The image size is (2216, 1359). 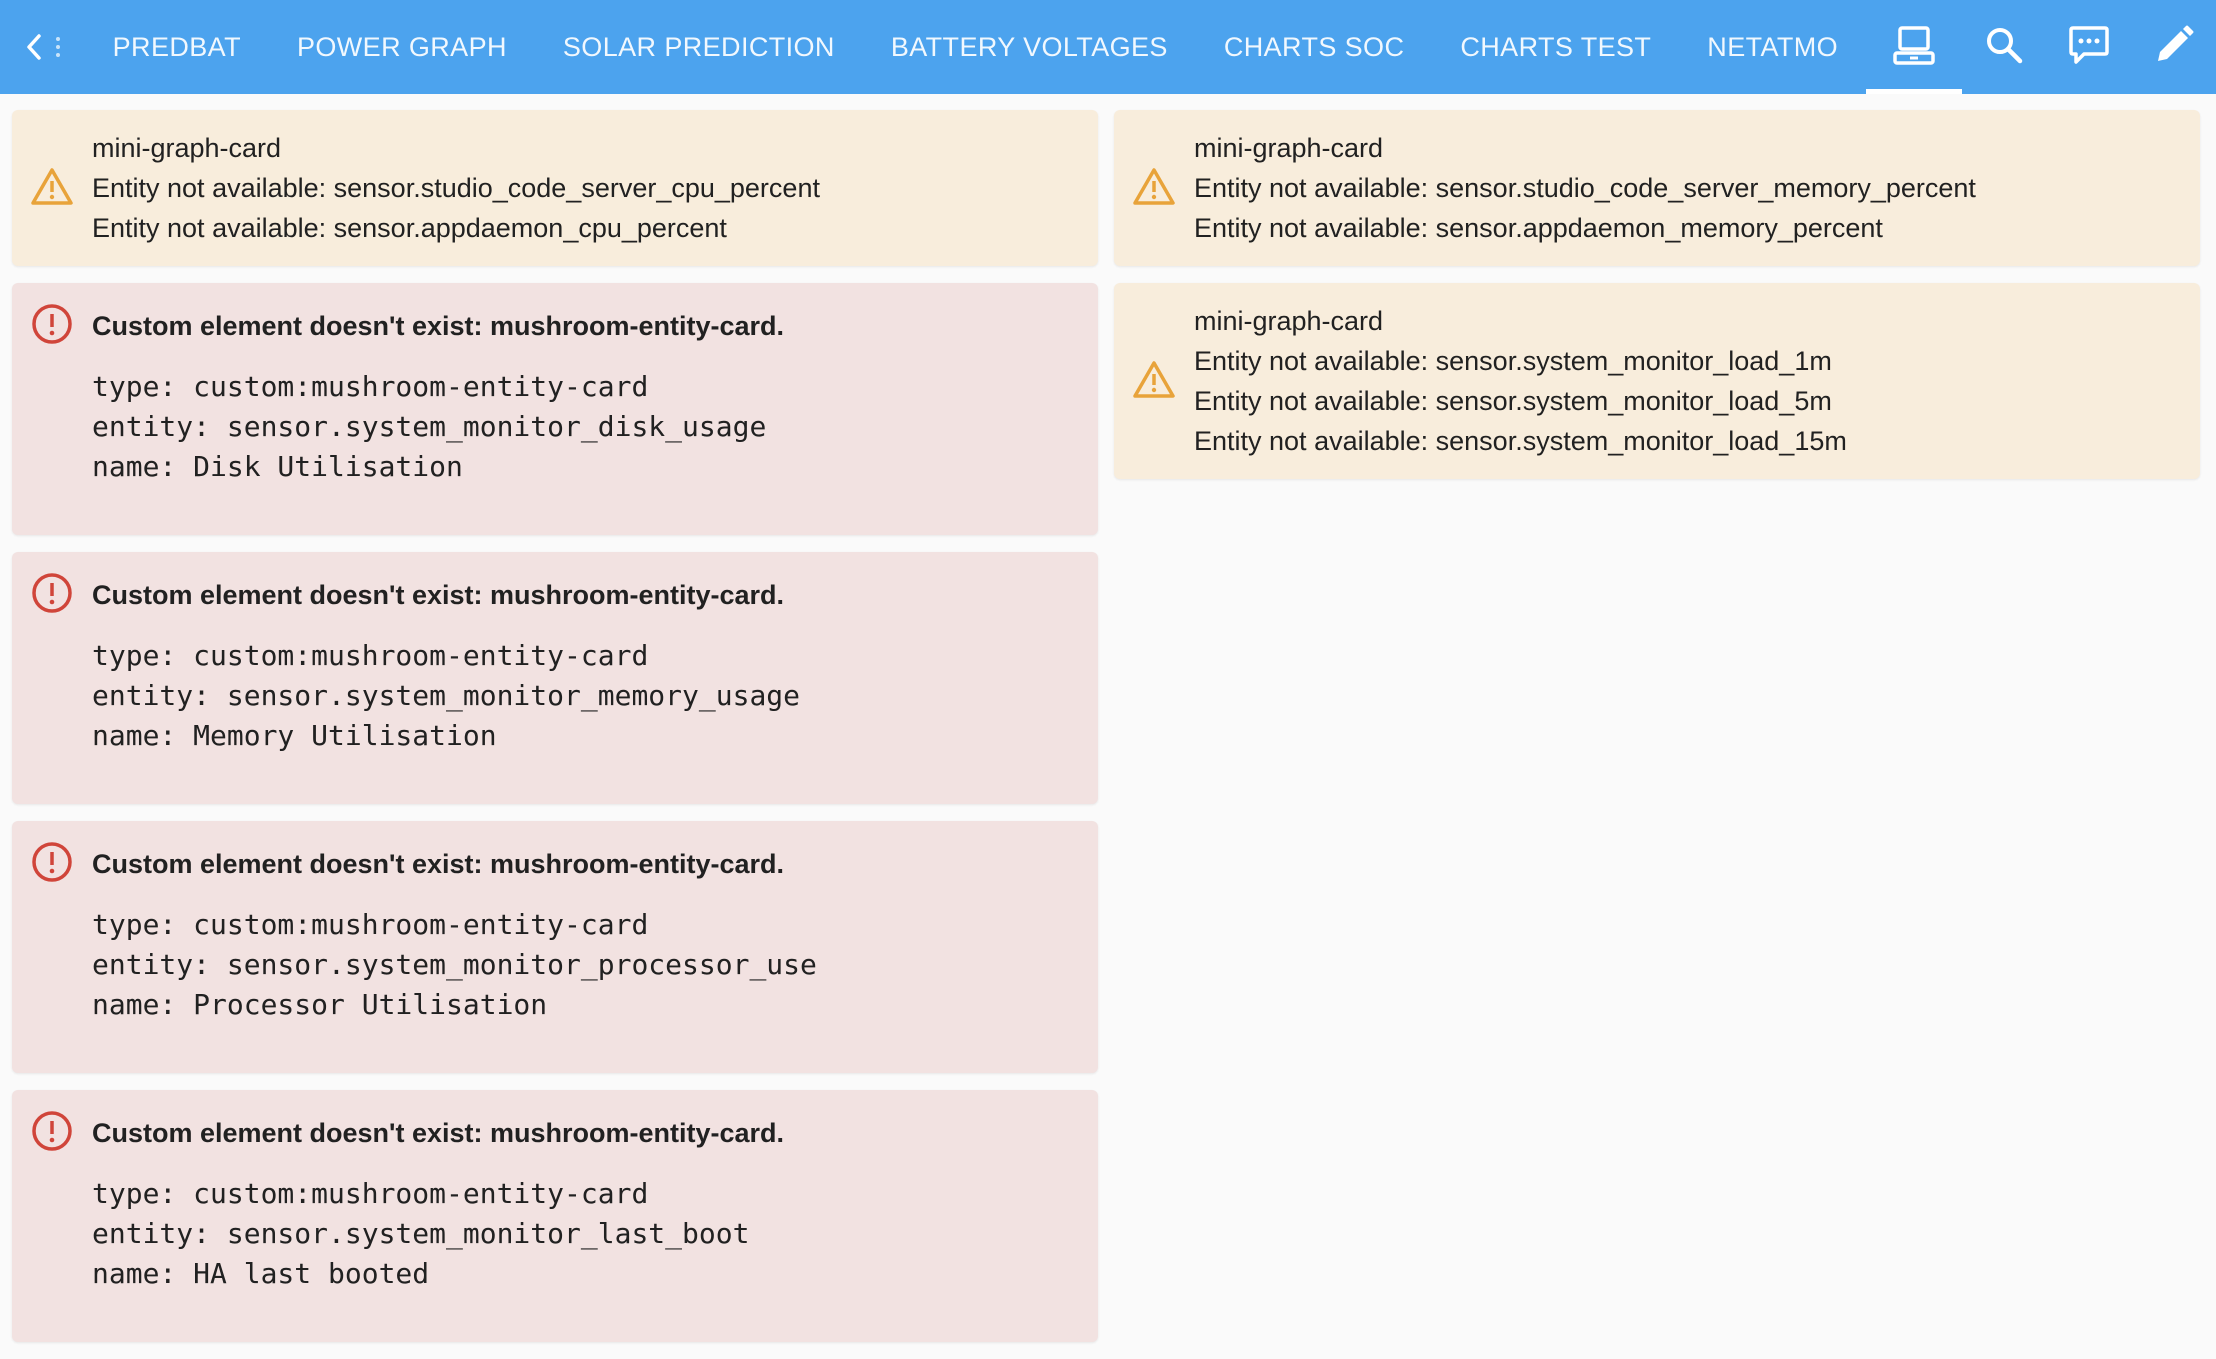 I want to click on chevron-left-icon, so click(x=34, y=47).